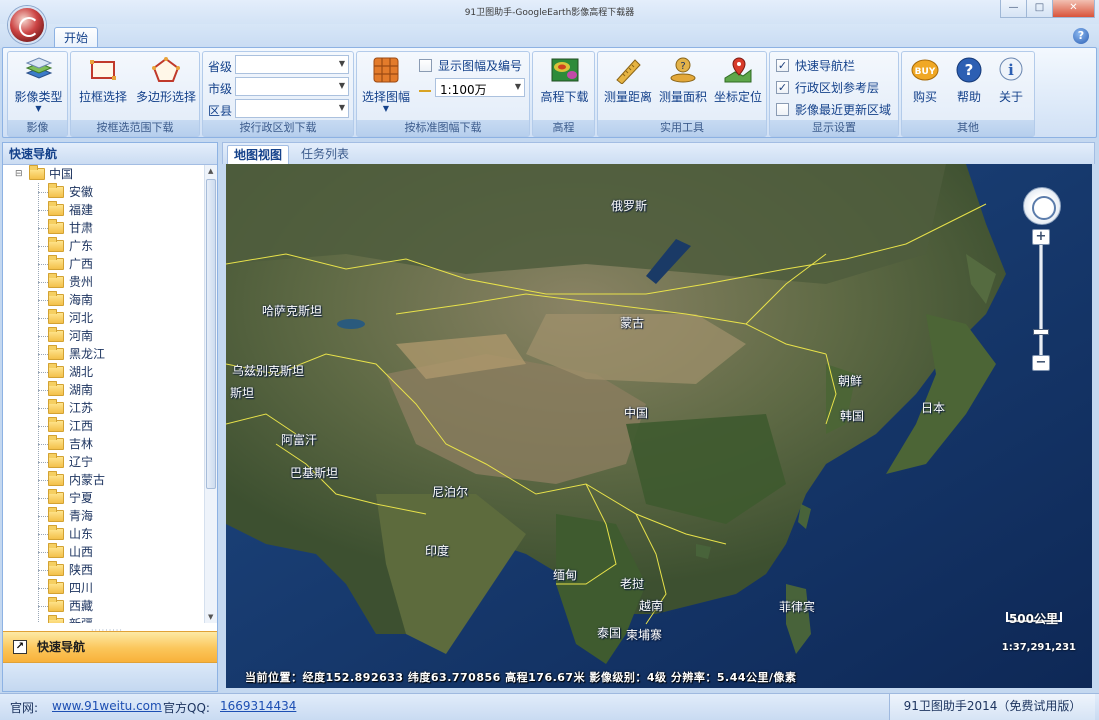 Image resolution: width=1099 pixels, height=720 pixels. Describe the element at coordinates (220, 67) in the screenshot. I see `province-label: 省级` at that location.